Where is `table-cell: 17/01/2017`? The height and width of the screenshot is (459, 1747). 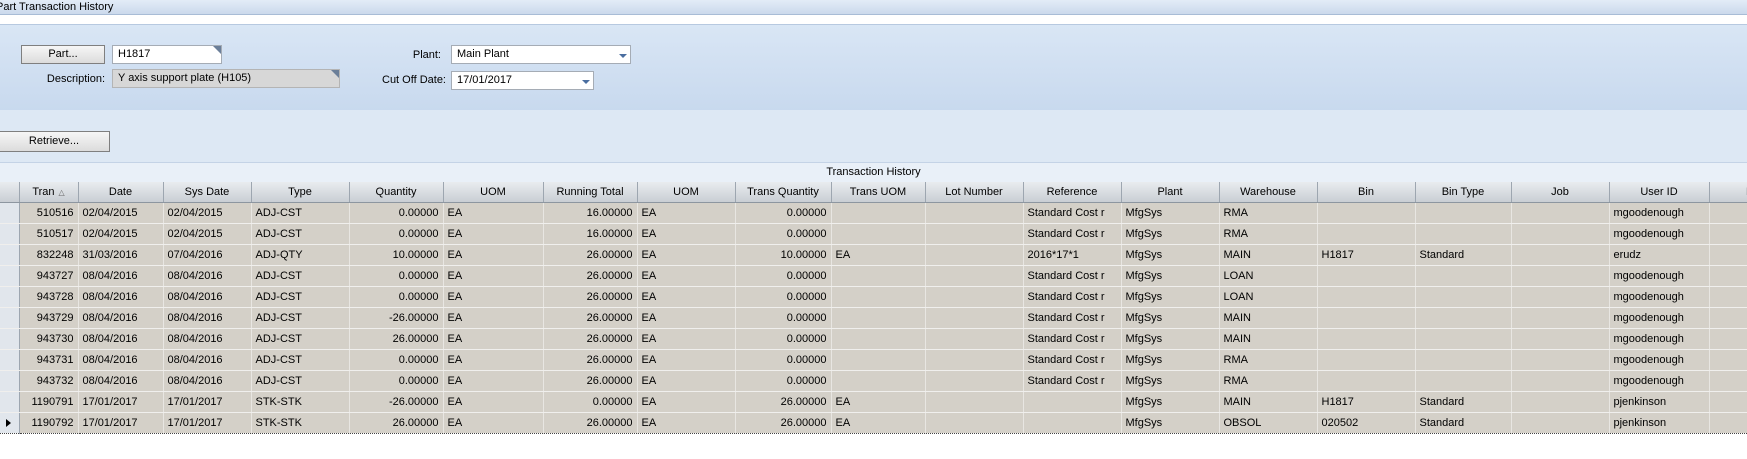 table-cell: 17/01/2017 is located at coordinates (121, 423).